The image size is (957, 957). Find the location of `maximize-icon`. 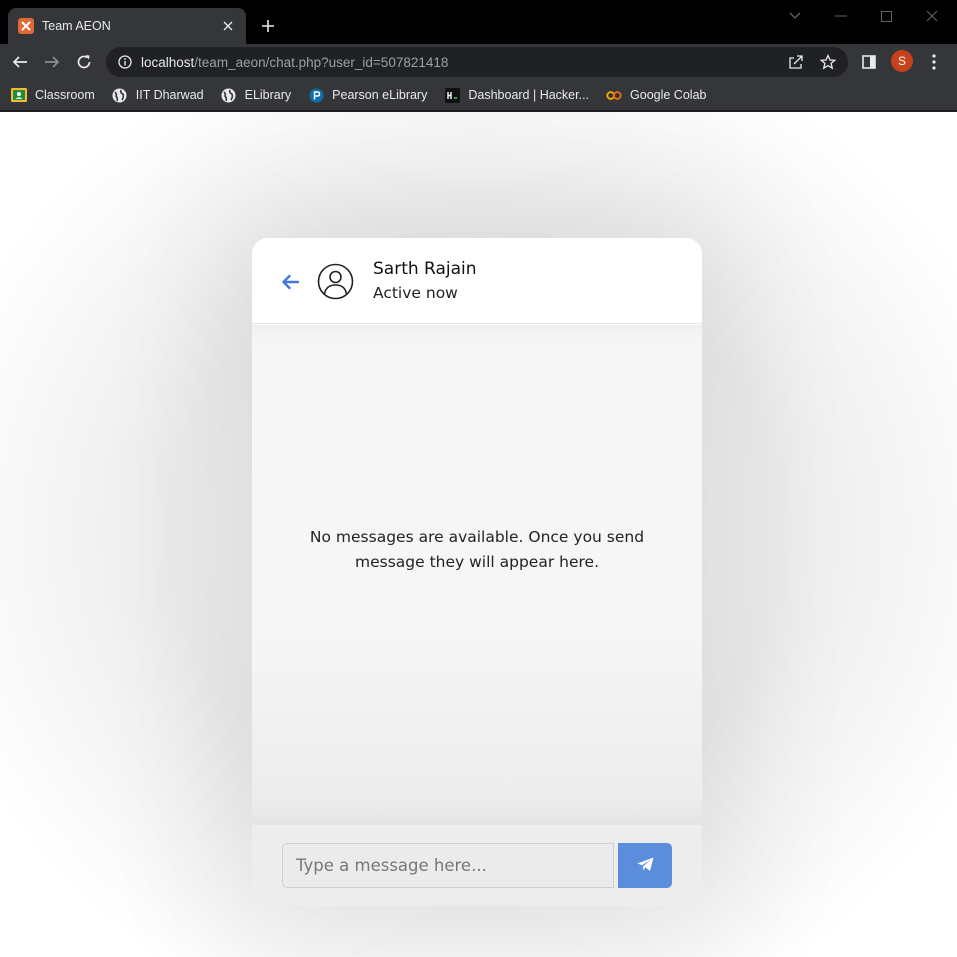

maximize-icon is located at coordinates (886, 16).